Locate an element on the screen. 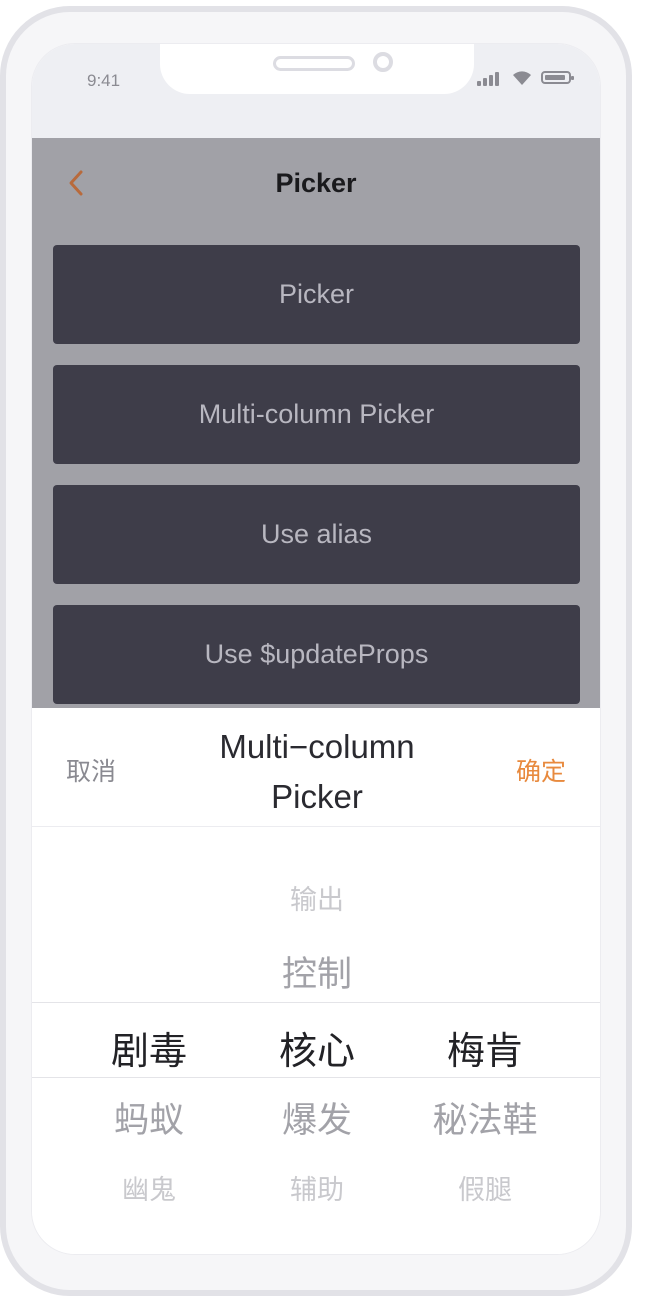  wifi-icon is located at coordinates (522, 80).